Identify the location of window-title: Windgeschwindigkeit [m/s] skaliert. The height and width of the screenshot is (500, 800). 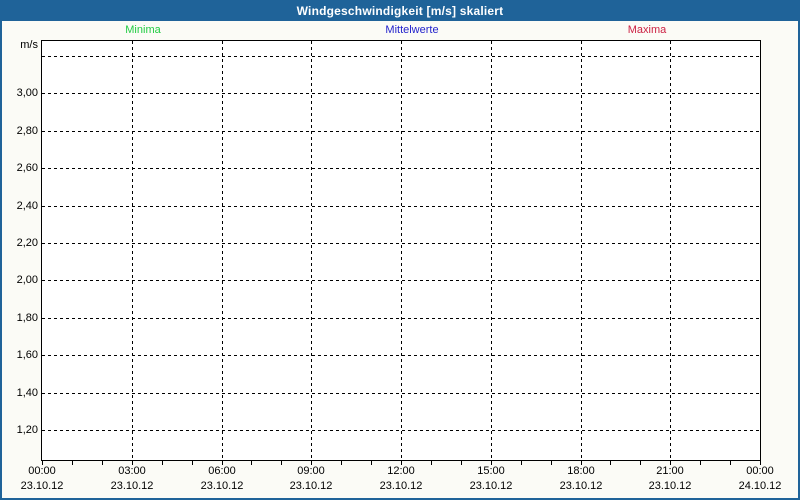
(400, 11).